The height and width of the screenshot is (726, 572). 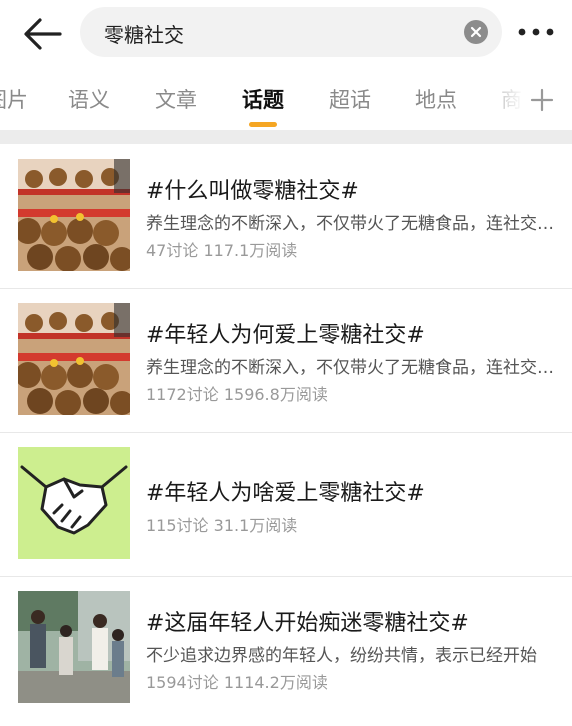 I want to click on tabs-fade, so click(x=497, y=100).